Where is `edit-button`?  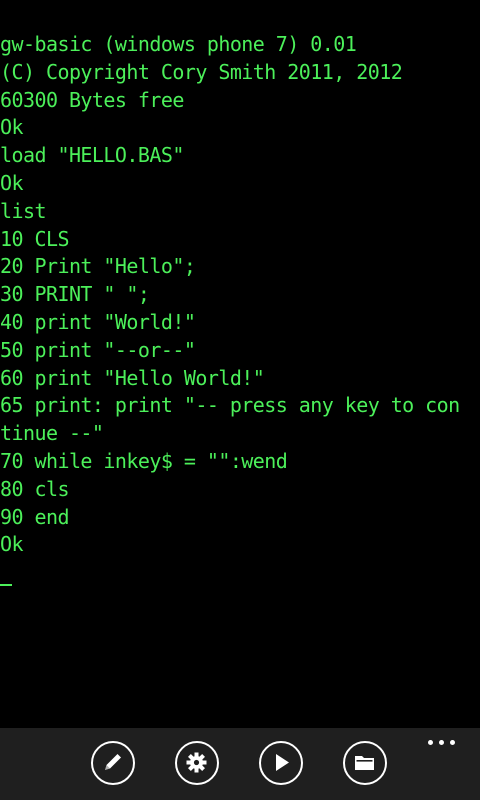
edit-button is located at coordinates (113, 763).